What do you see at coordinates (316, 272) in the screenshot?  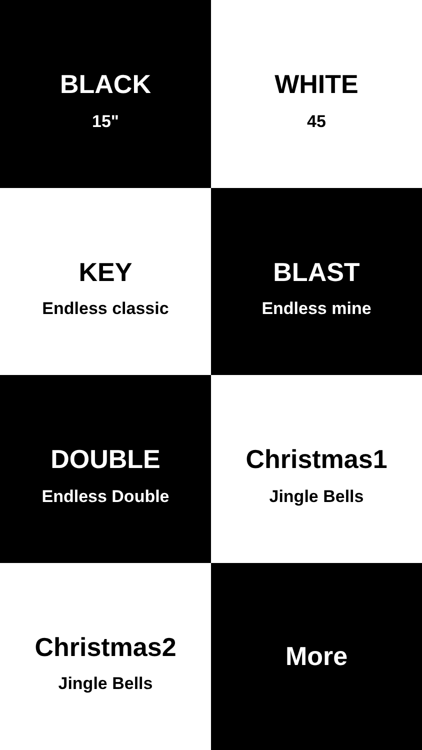 I see `mode-title: BLAST` at bounding box center [316, 272].